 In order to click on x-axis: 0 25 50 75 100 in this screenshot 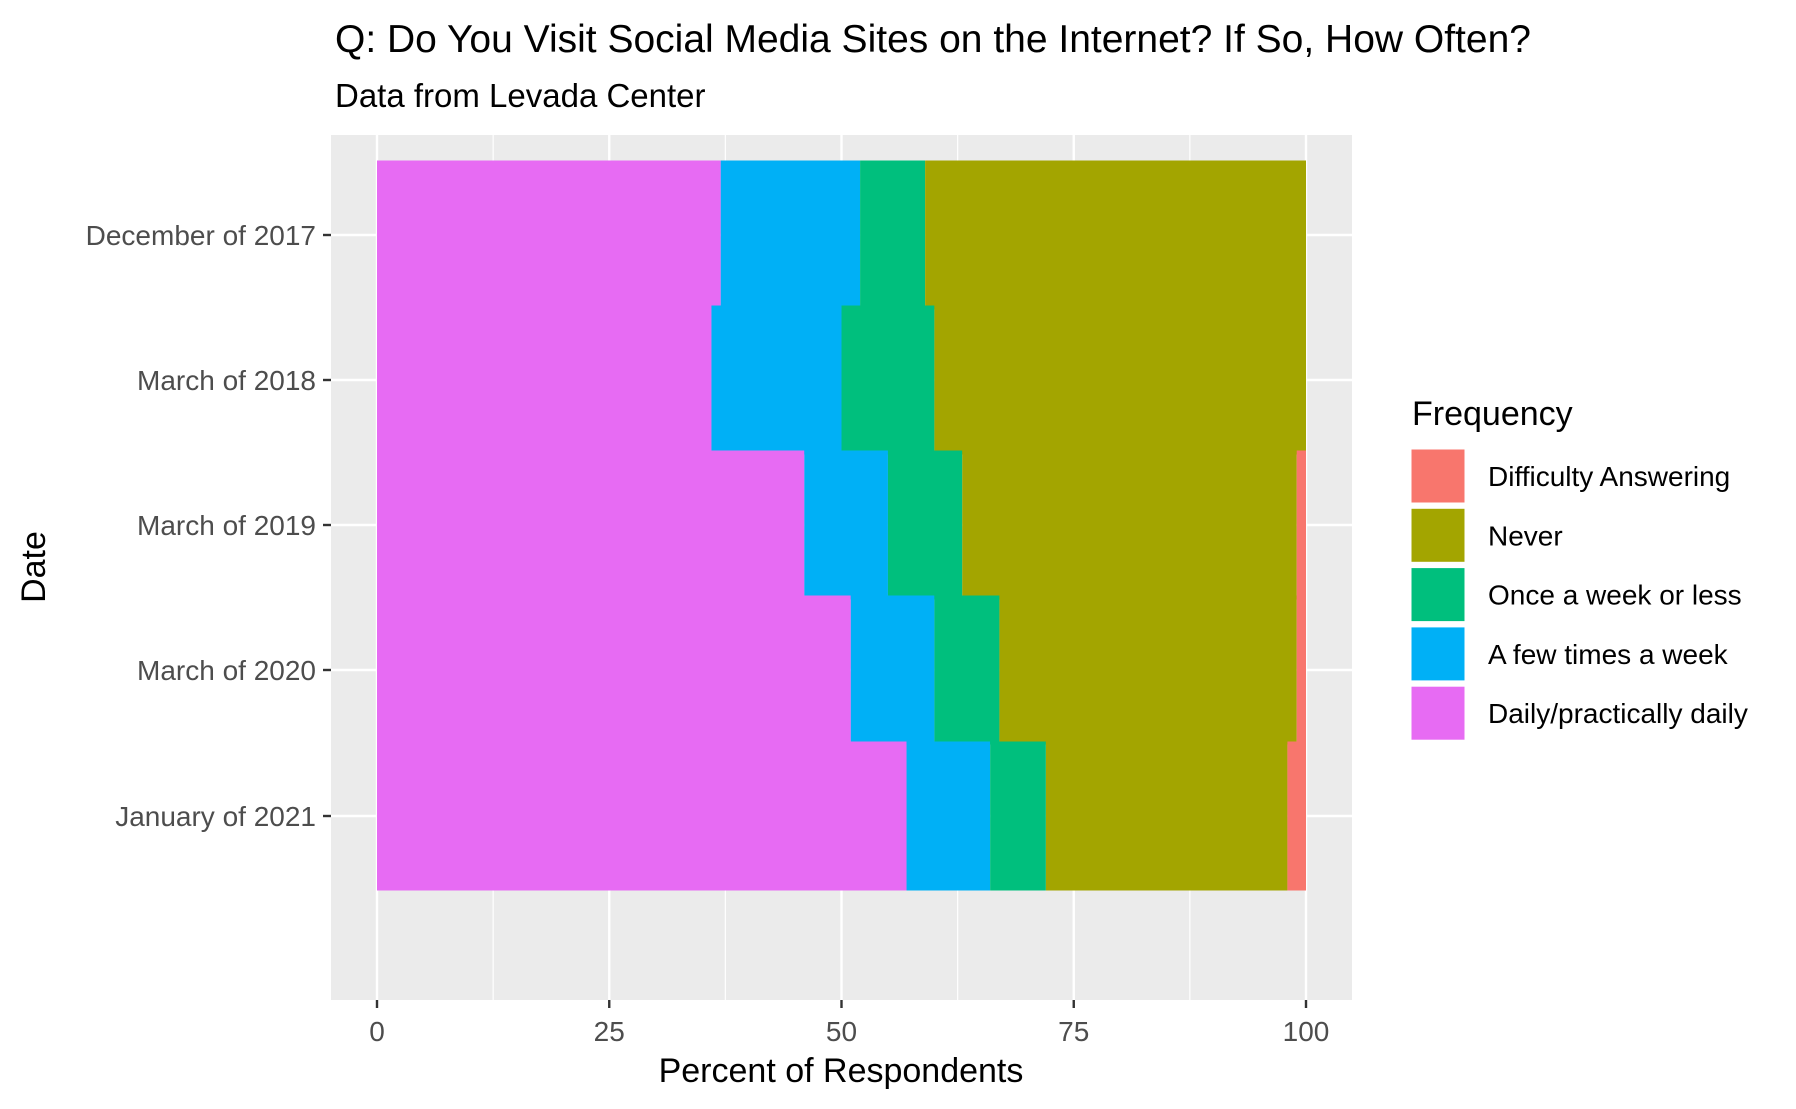, I will do `click(849, 1023)`.